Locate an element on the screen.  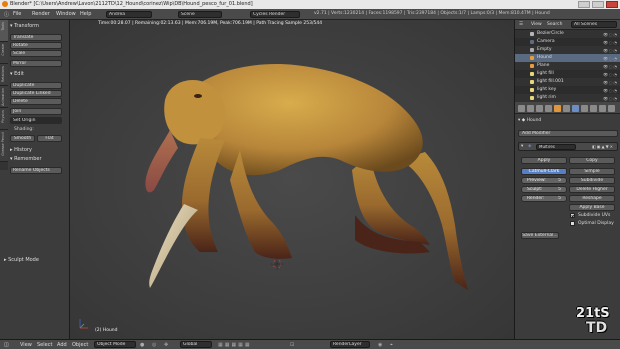
collapse-icon: ▾ is located at coordinates (522, 146).